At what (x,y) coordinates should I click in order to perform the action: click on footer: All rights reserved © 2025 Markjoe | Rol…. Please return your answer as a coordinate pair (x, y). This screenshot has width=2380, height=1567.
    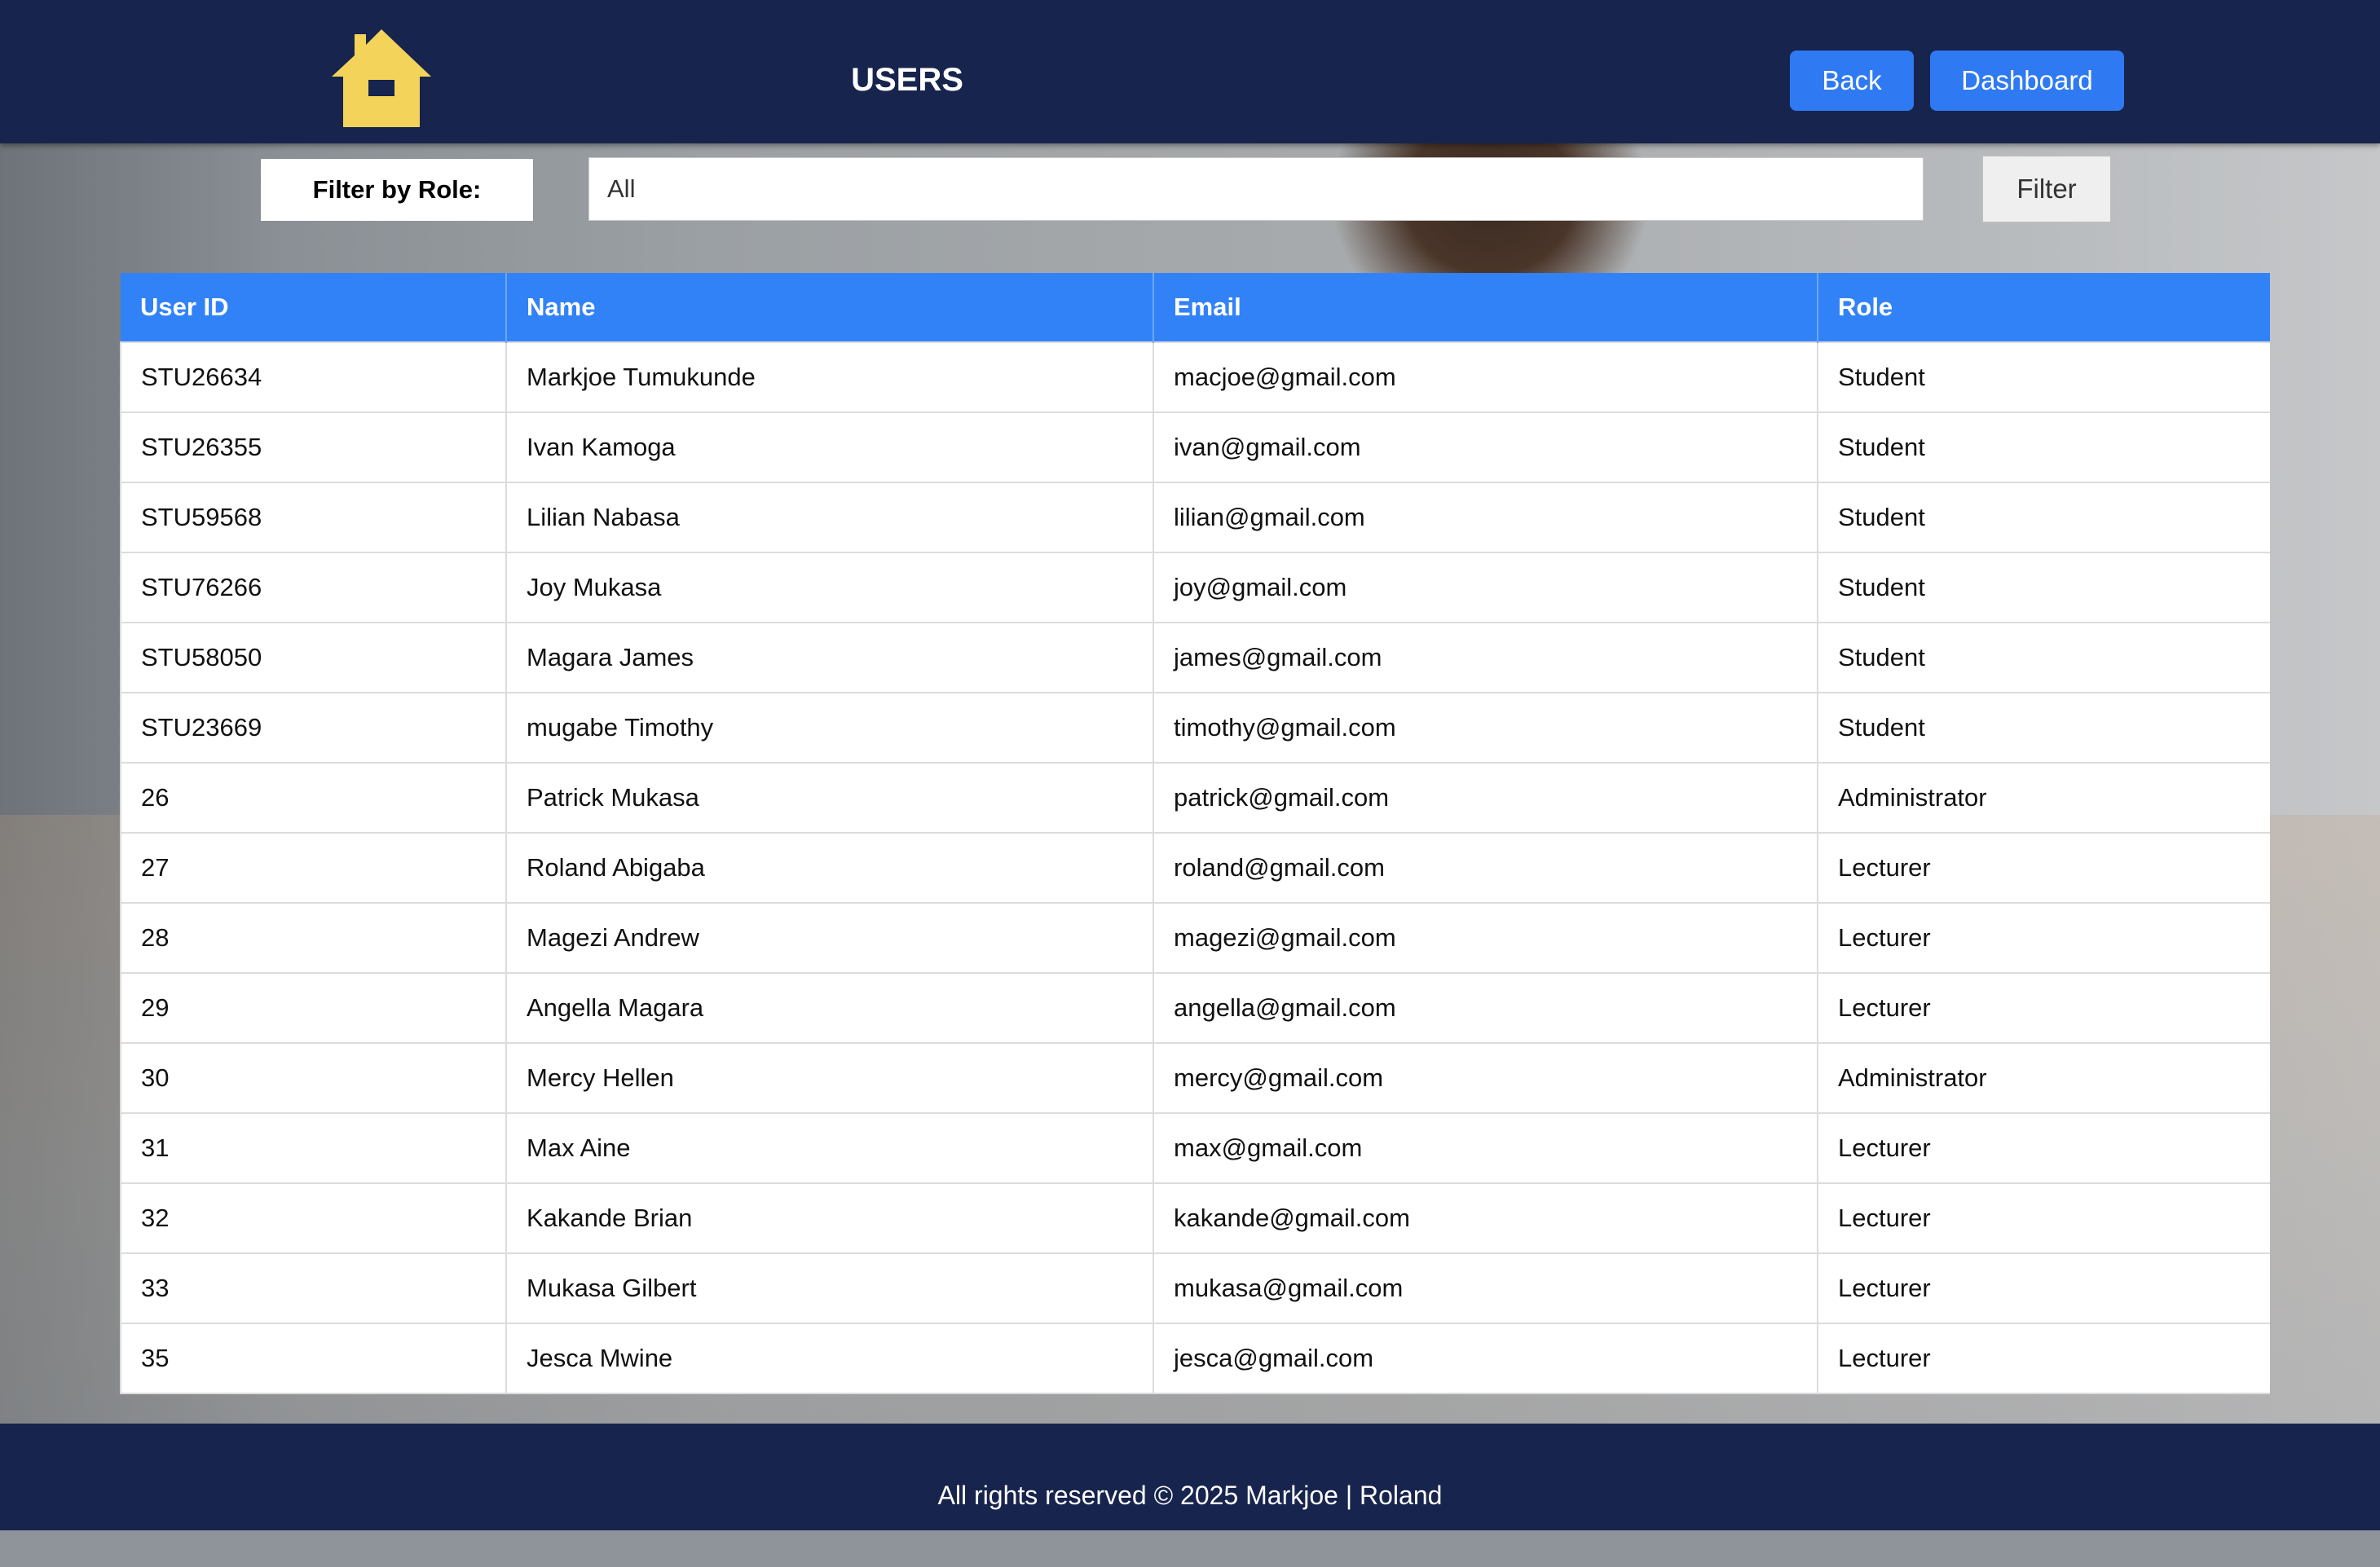
    Looking at the image, I should click on (1190, 1477).